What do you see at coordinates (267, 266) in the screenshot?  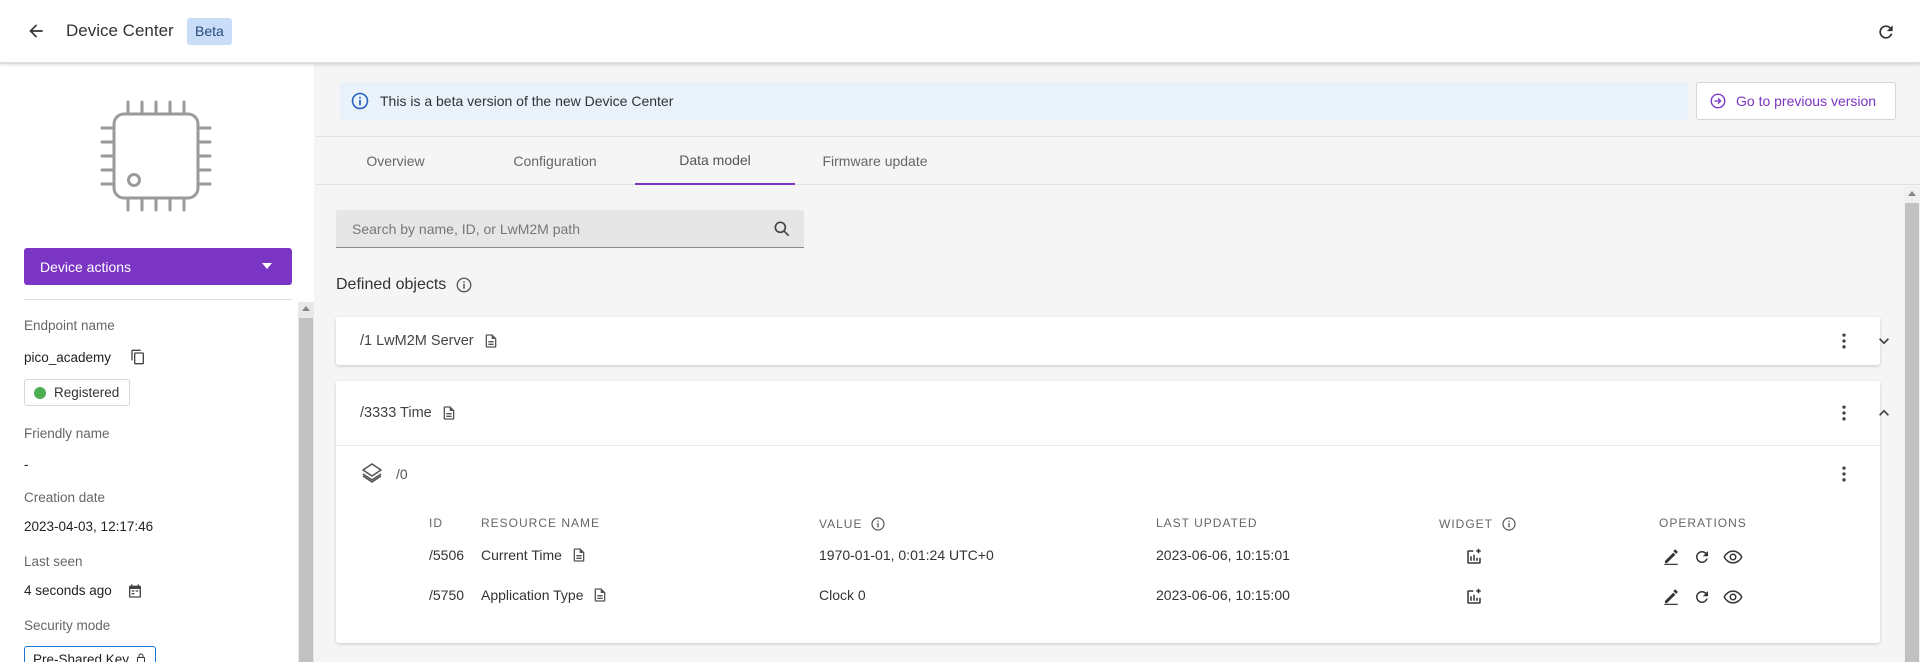 I see `dropdown-caret-icon` at bounding box center [267, 266].